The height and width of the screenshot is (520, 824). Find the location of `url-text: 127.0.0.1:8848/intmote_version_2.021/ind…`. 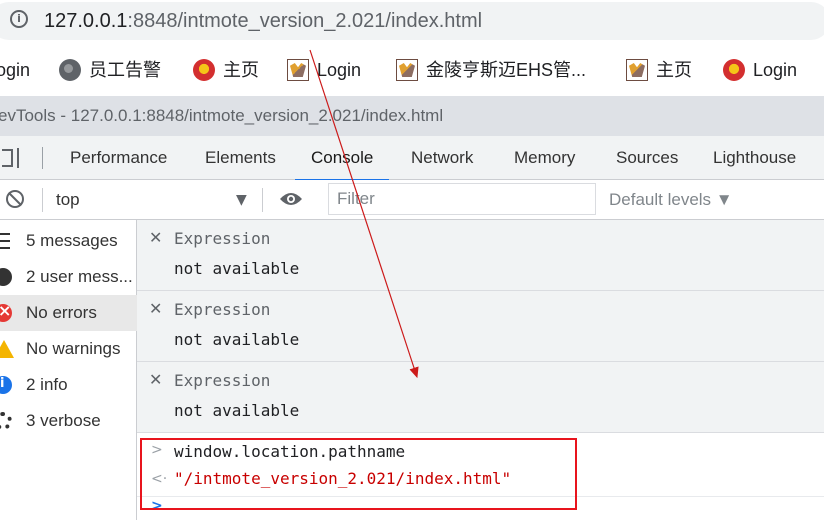

url-text: 127.0.0.1:8848/intmote_version_2.021/ind… is located at coordinates (263, 21).